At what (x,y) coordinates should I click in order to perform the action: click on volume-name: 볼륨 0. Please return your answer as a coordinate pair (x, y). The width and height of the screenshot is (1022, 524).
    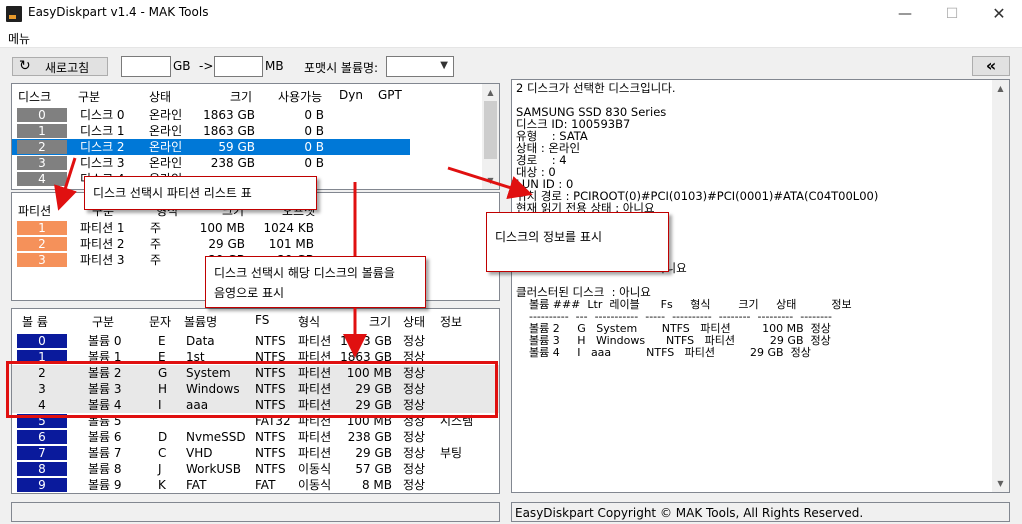
    Looking at the image, I should click on (105, 341).